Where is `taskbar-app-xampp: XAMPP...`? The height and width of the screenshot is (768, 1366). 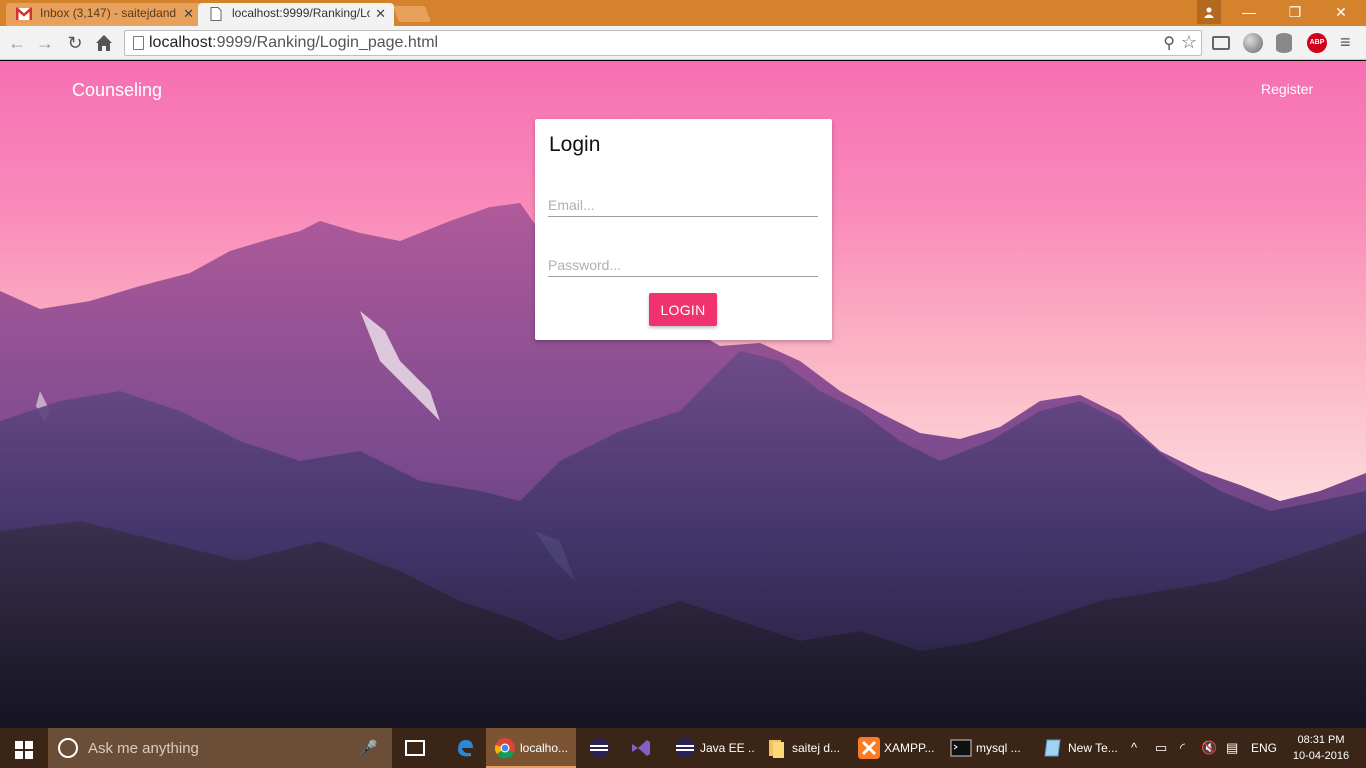
taskbar-app-xampp: XAMPP... is located at coordinates (894, 748).